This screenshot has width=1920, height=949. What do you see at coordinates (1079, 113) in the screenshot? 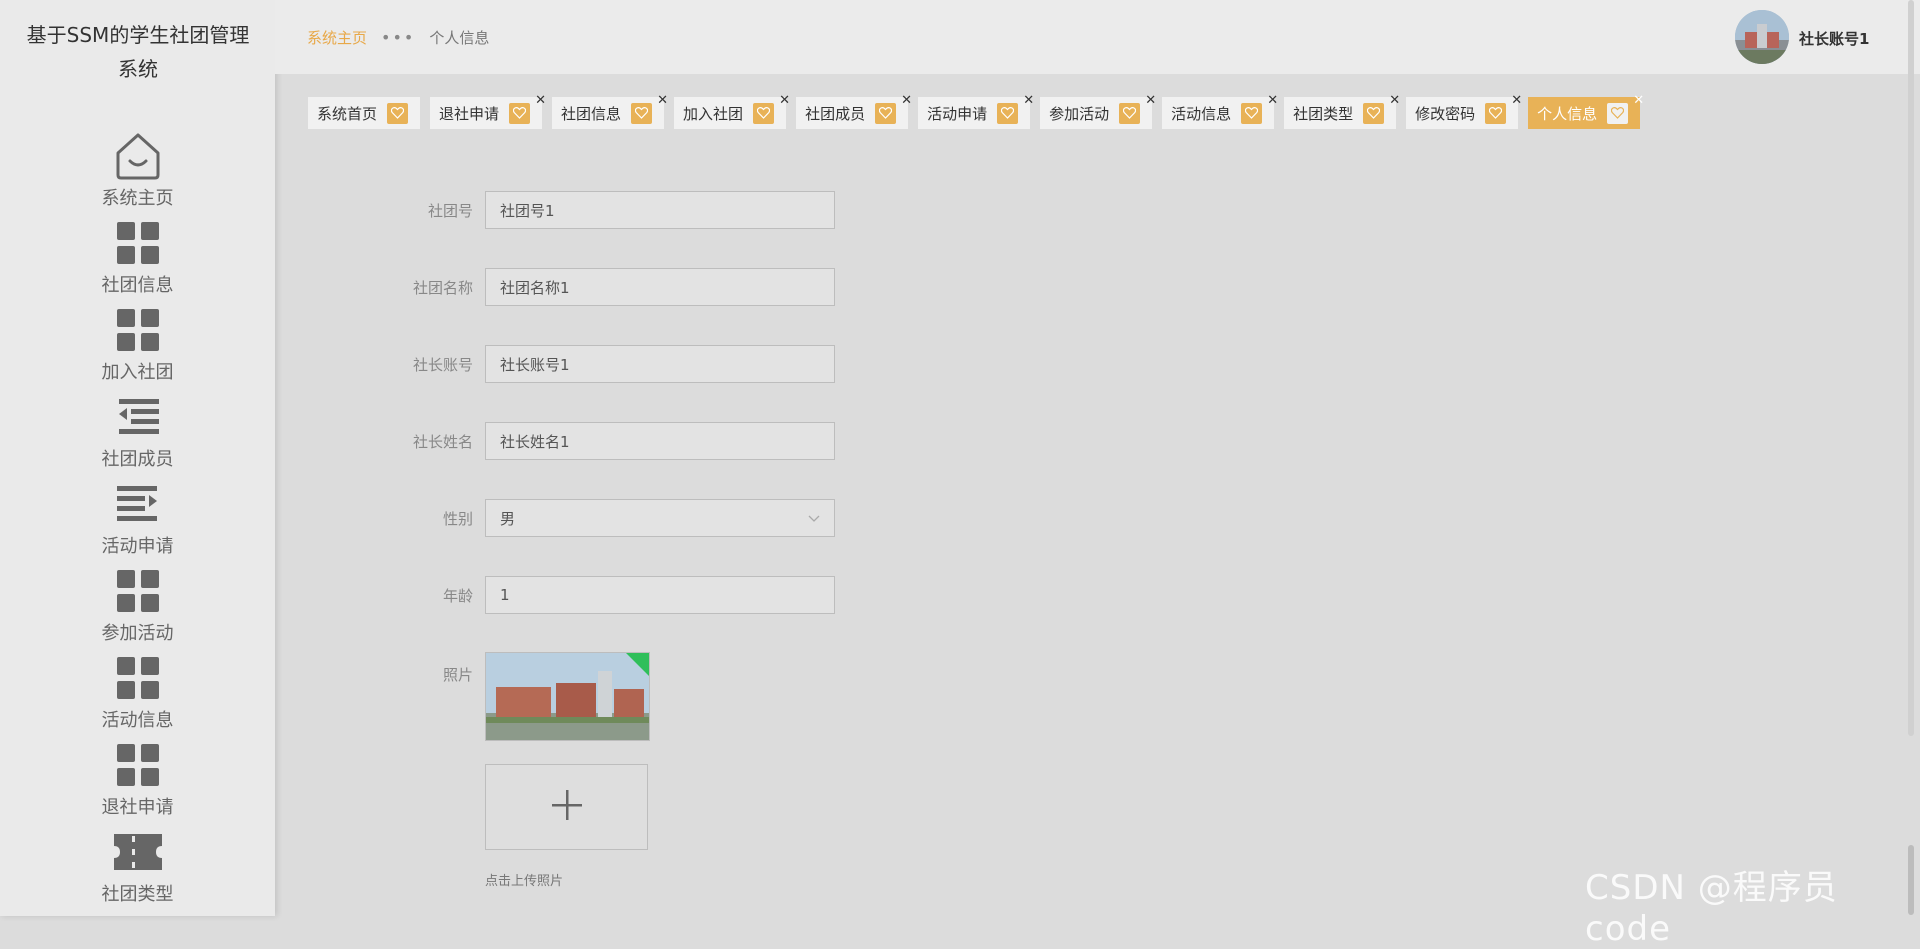
I see `tab-label: 参加活动` at bounding box center [1079, 113].